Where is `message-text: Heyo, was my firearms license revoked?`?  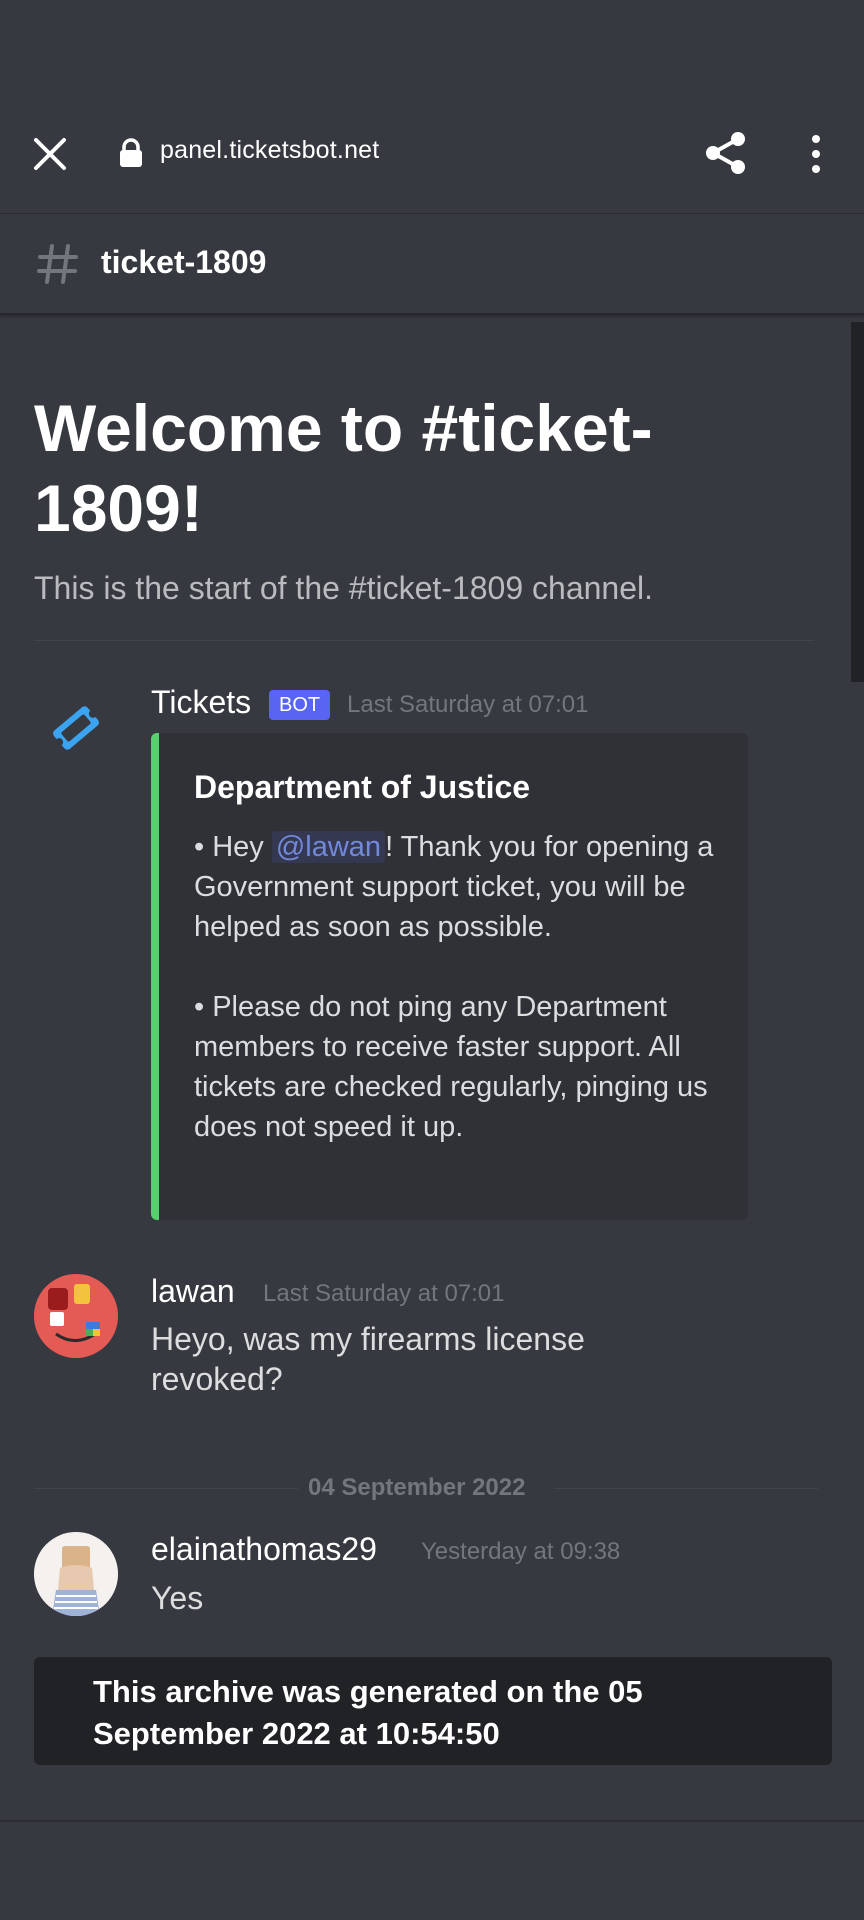
message-text: Heyo, was my firearms license revoked? is located at coordinates (368, 1359).